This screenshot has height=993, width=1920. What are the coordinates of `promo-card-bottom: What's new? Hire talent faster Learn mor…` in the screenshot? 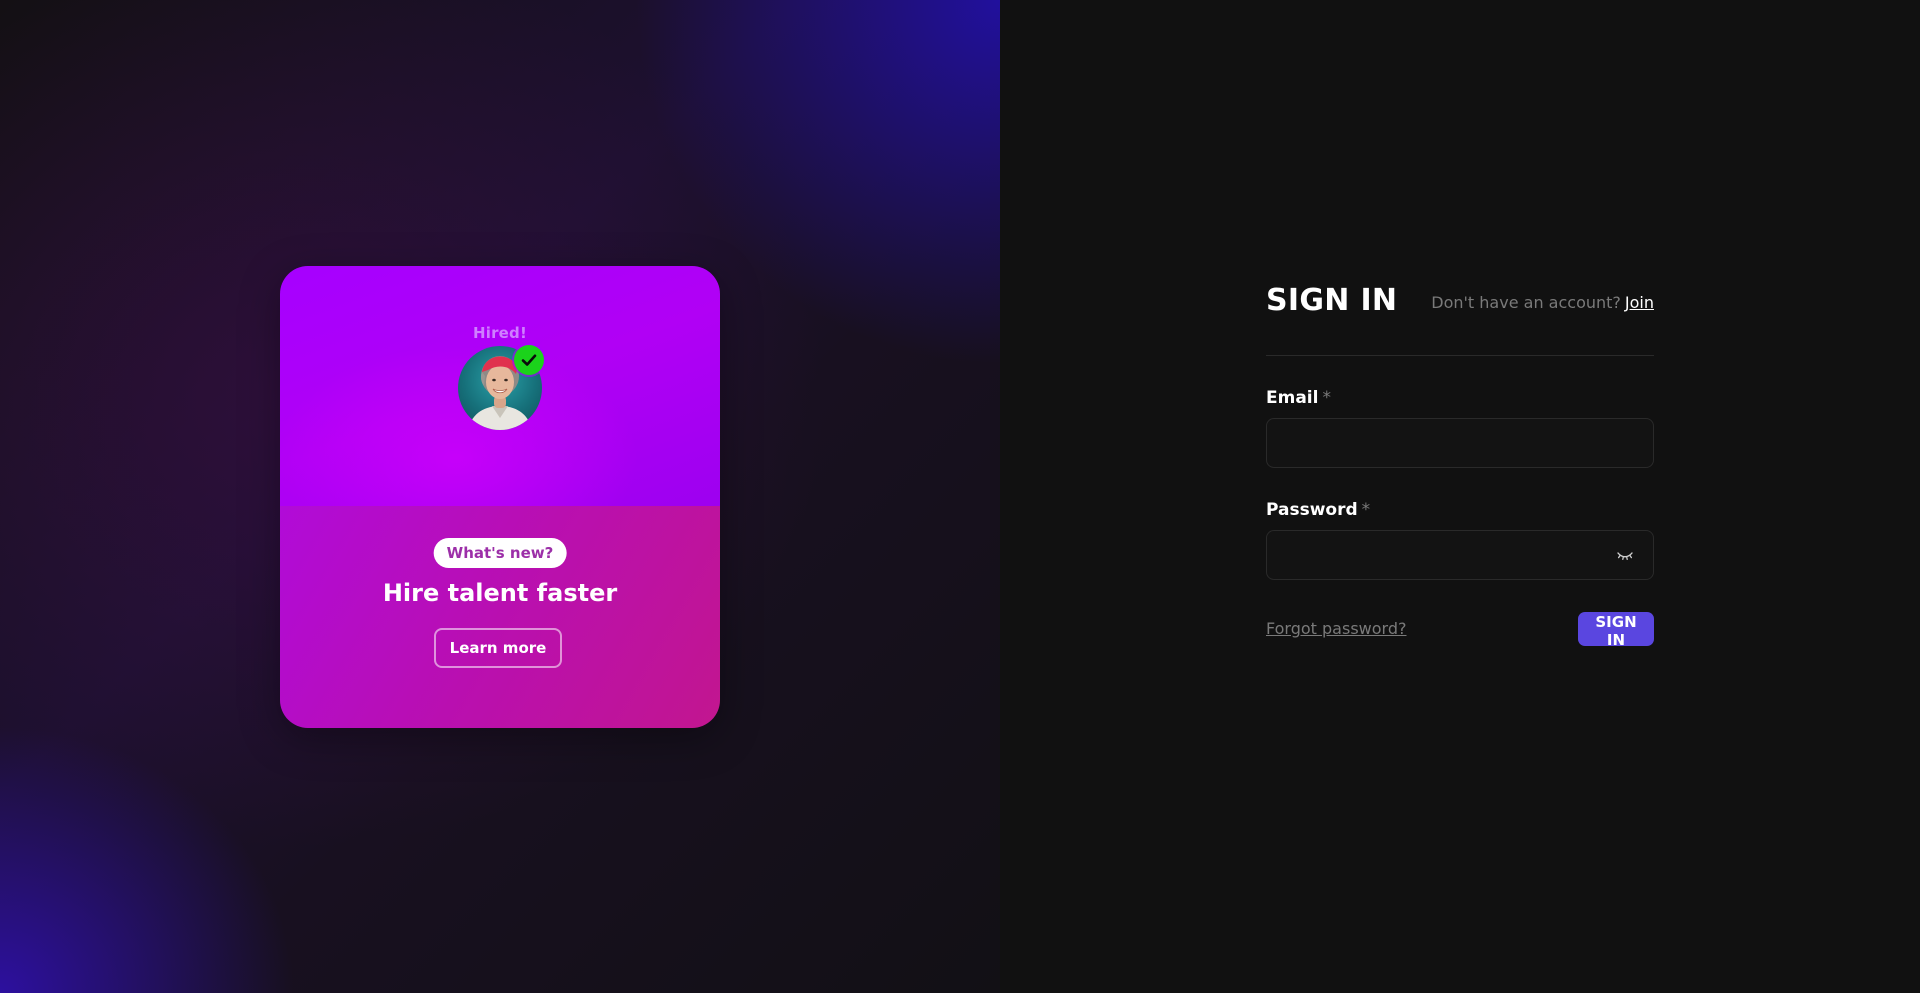 It's located at (500, 617).